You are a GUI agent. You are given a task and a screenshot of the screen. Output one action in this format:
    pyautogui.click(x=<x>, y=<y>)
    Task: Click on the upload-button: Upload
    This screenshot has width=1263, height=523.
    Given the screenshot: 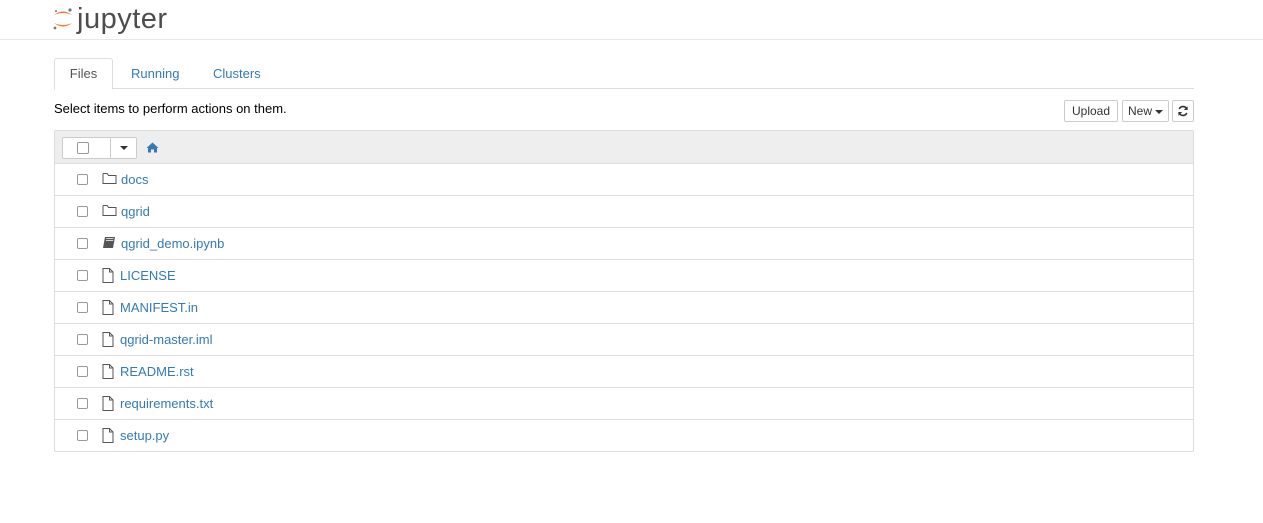 What is the action you would take?
    pyautogui.click(x=1091, y=111)
    